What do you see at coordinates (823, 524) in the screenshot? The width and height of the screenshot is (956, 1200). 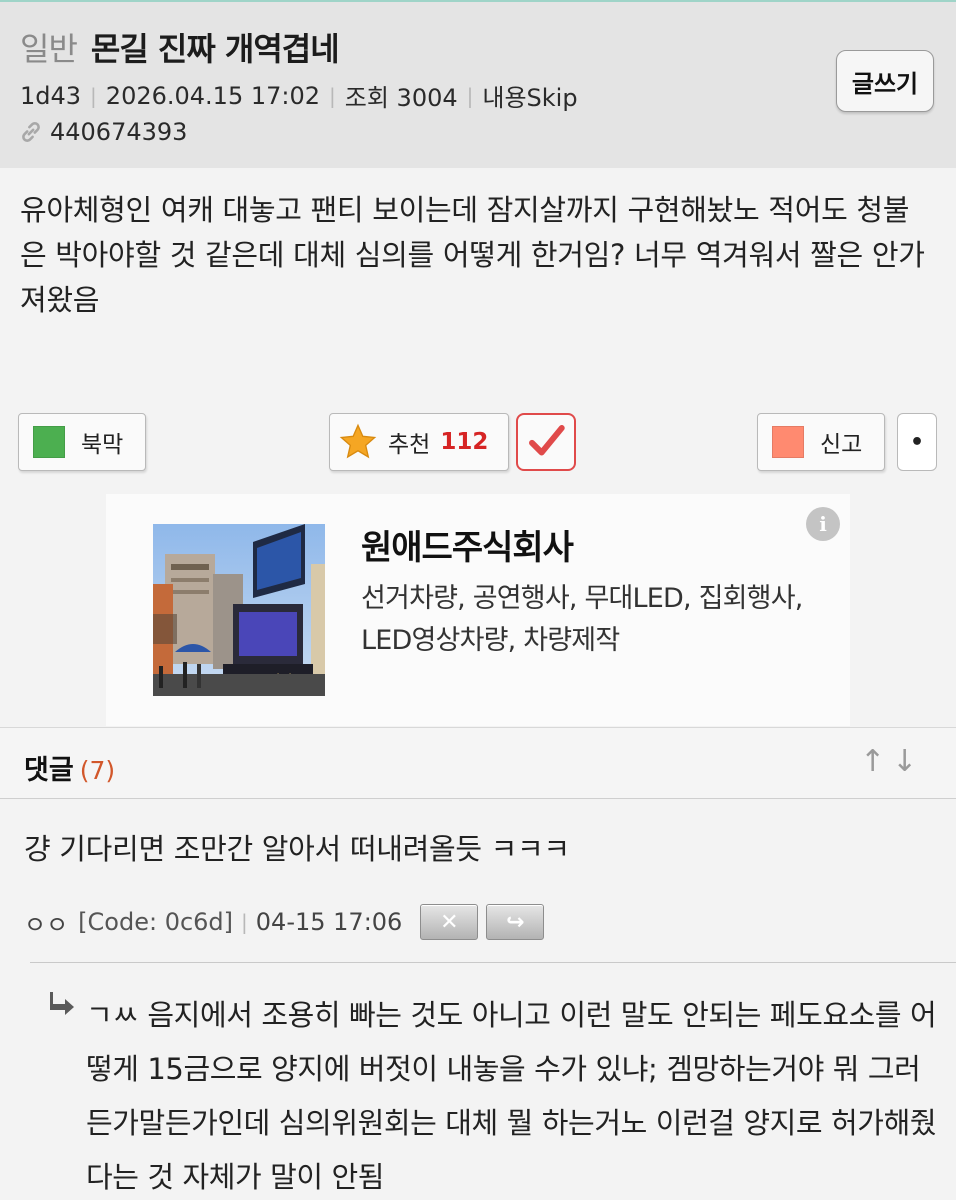 I see `info-icon: i` at bounding box center [823, 524].